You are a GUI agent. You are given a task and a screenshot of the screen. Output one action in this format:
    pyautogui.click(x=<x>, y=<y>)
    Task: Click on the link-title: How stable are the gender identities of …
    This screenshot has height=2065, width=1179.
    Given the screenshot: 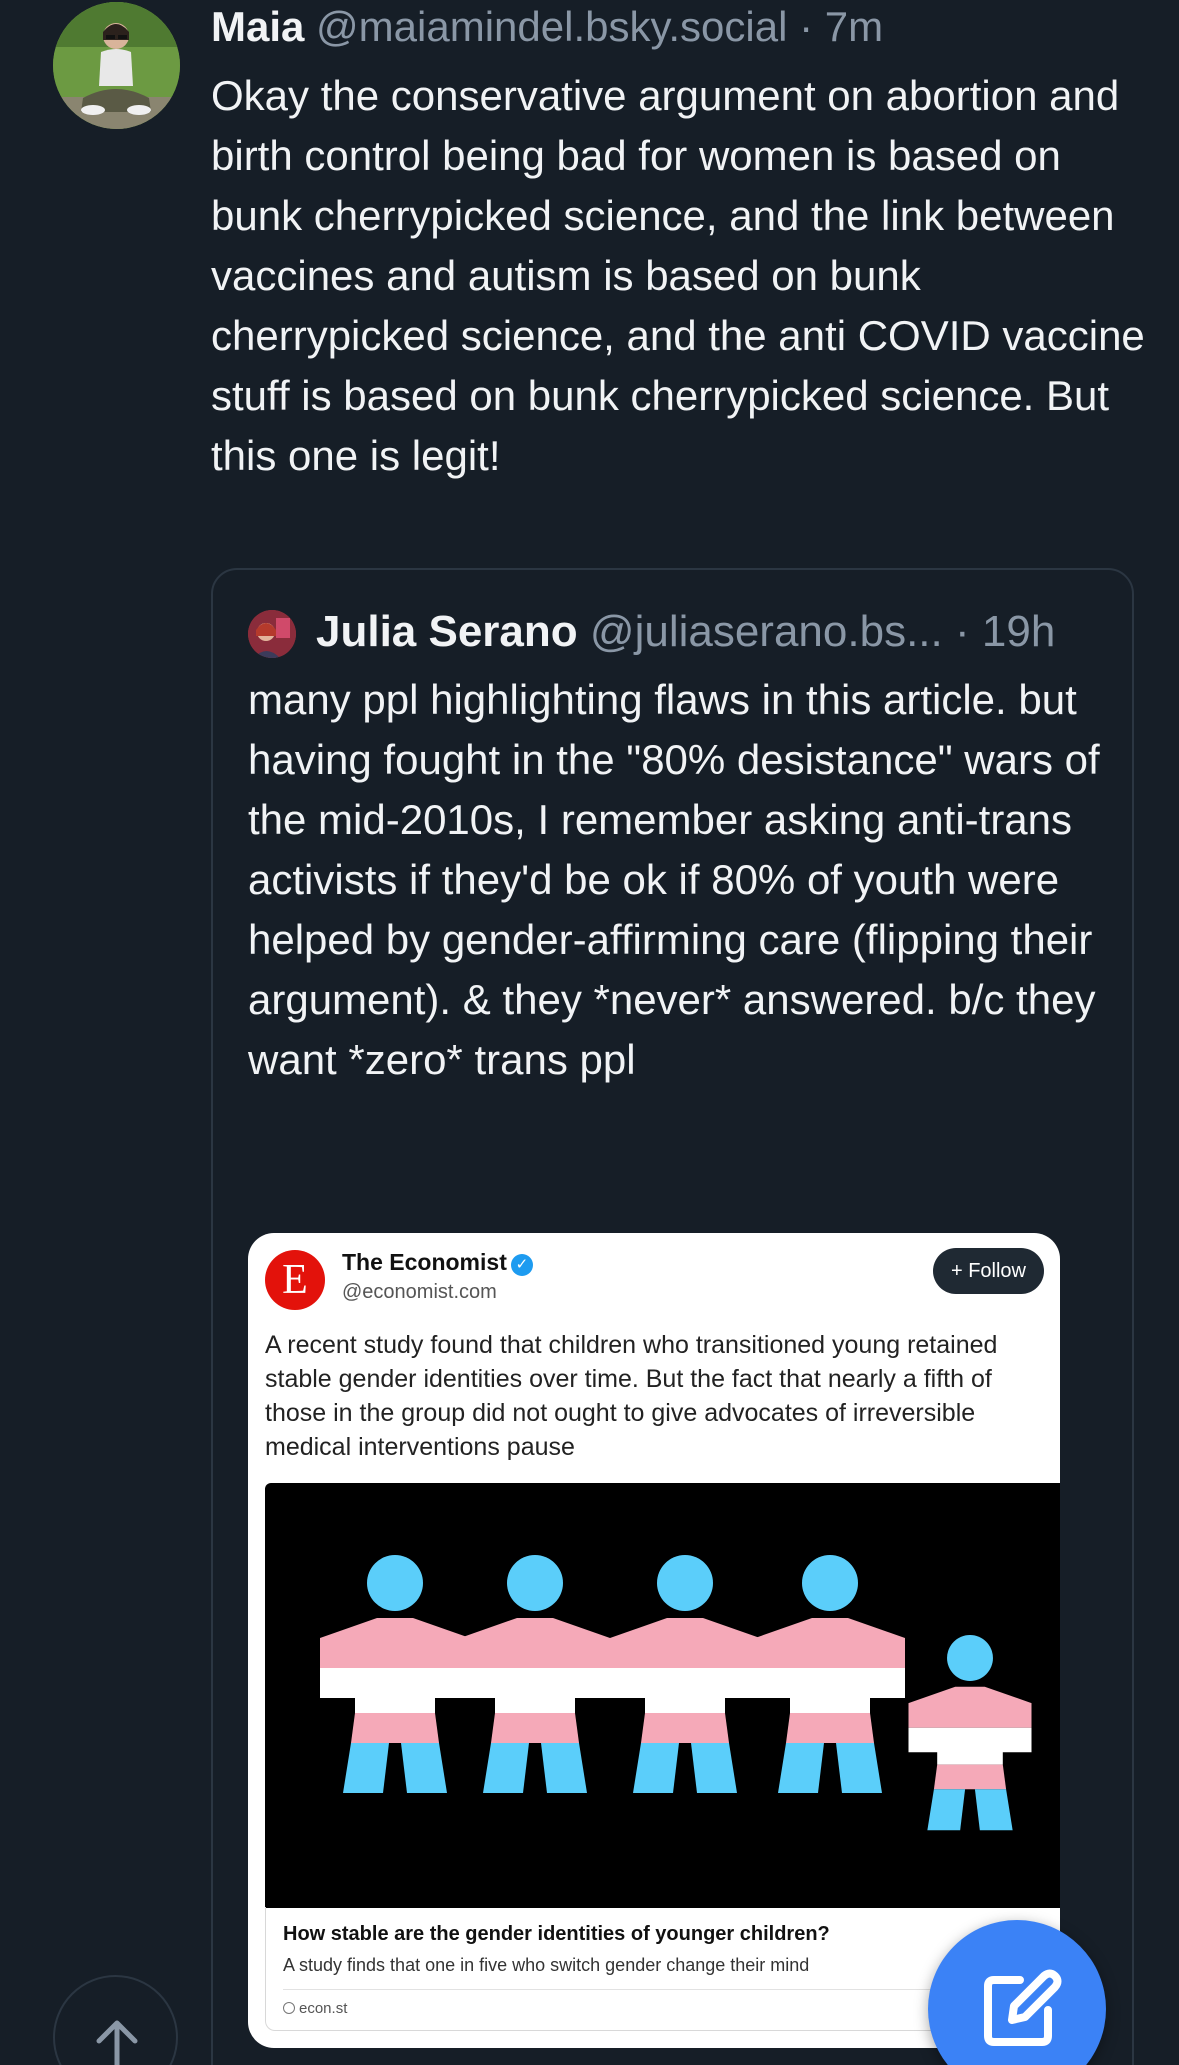 What is the action you would take?
    pyautogui.click(x=556, y=1934)
    